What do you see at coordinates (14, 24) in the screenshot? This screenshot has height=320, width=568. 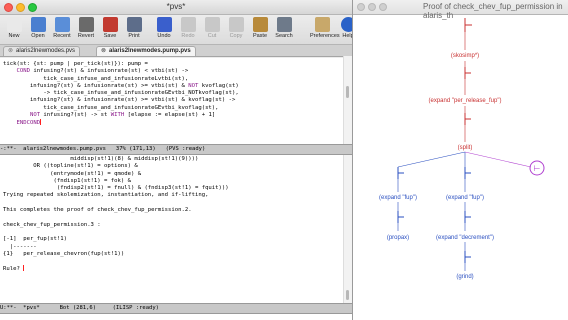 I see `new-file-icon` at bounding box center [14, 24].